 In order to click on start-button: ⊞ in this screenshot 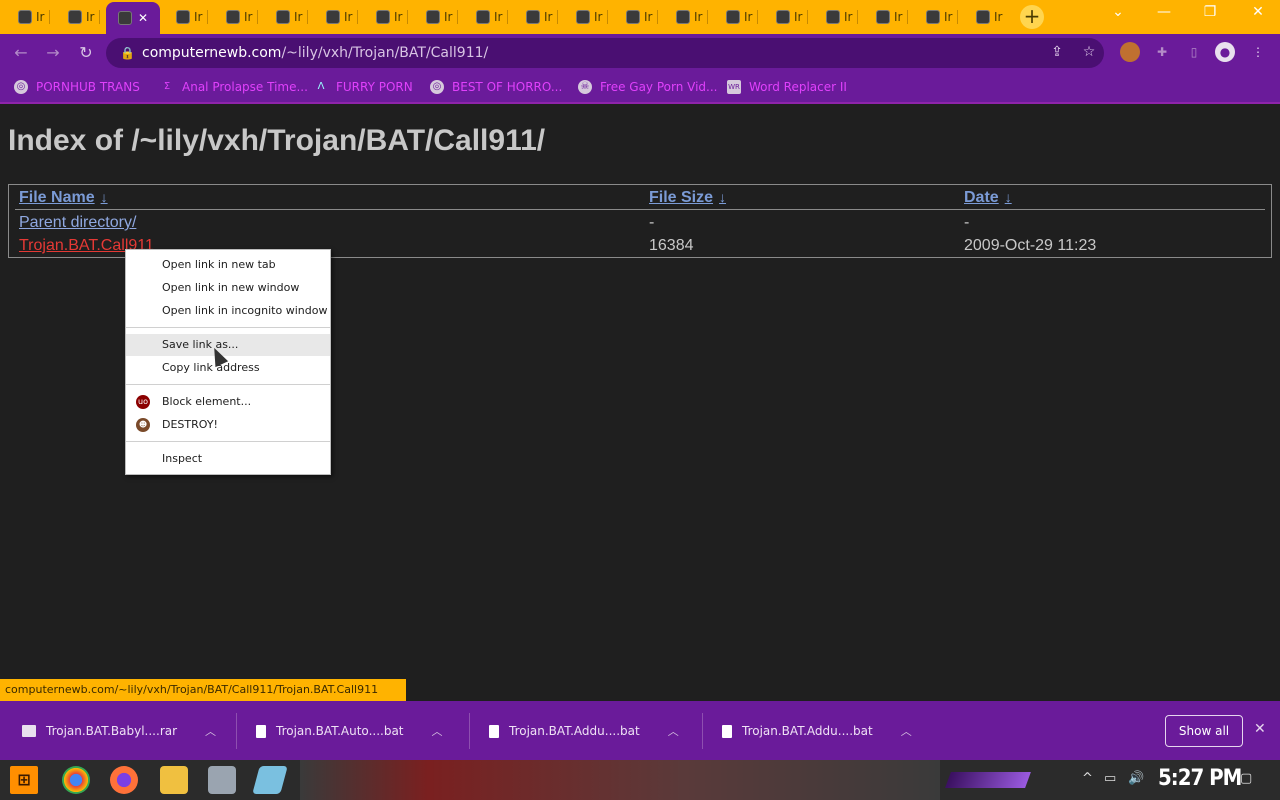, I will do `click(24, 780)`.